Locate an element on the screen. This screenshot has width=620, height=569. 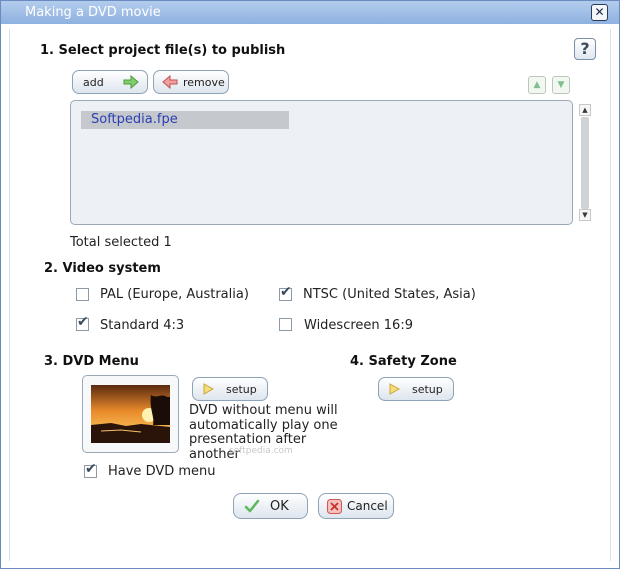
ok-button: OK is located at coordinates (270, 506).